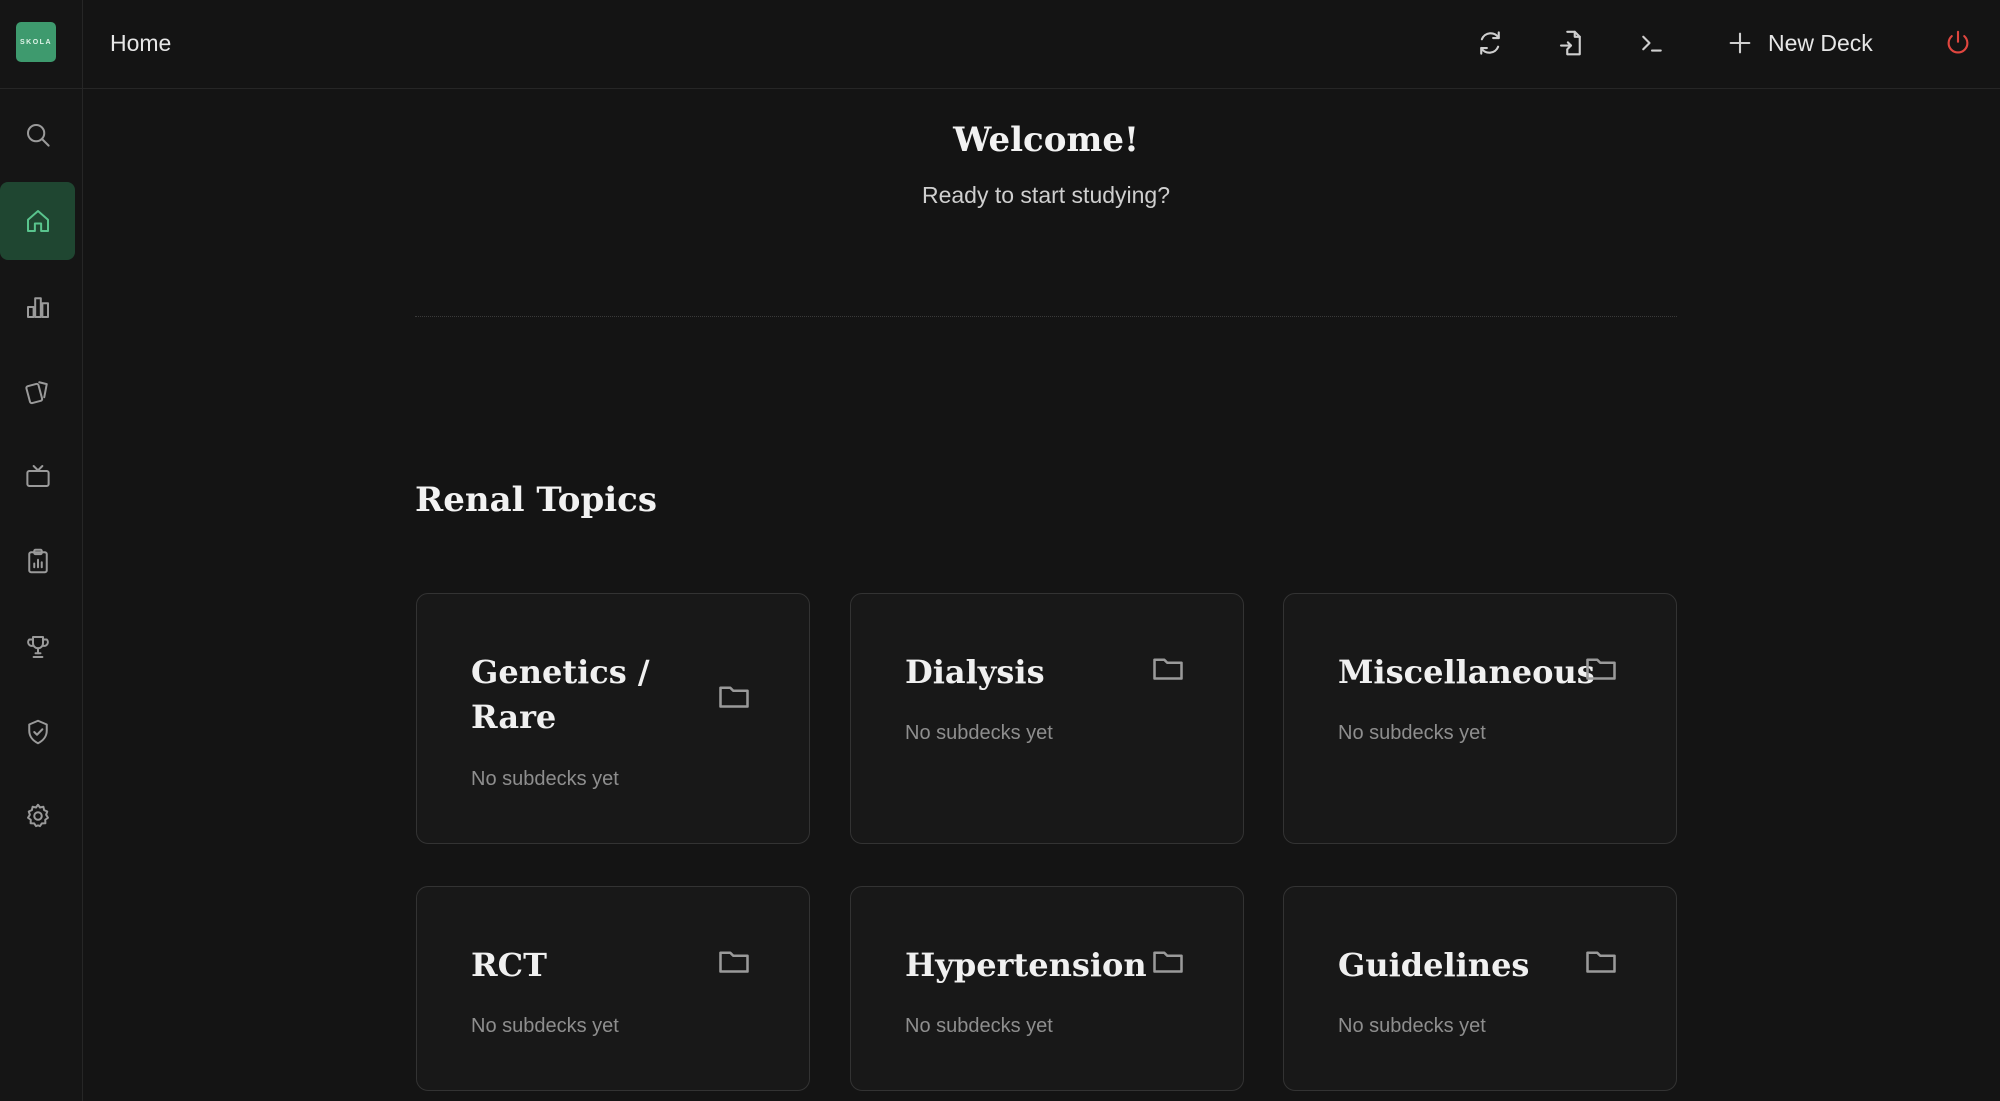 This screenshot has height=1101, width=2000. I want to click on sync-button, so click(1490, 43).